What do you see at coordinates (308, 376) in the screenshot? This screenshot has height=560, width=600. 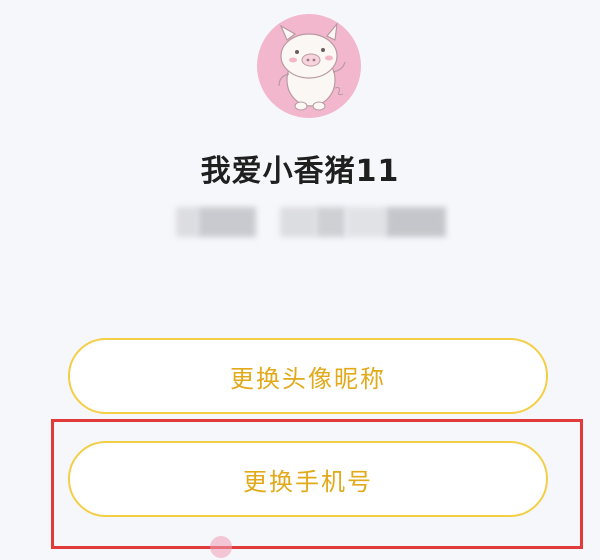 I see `change-avatar-nickname-button: 更换头像昵称` at bounding box center [308, 376].